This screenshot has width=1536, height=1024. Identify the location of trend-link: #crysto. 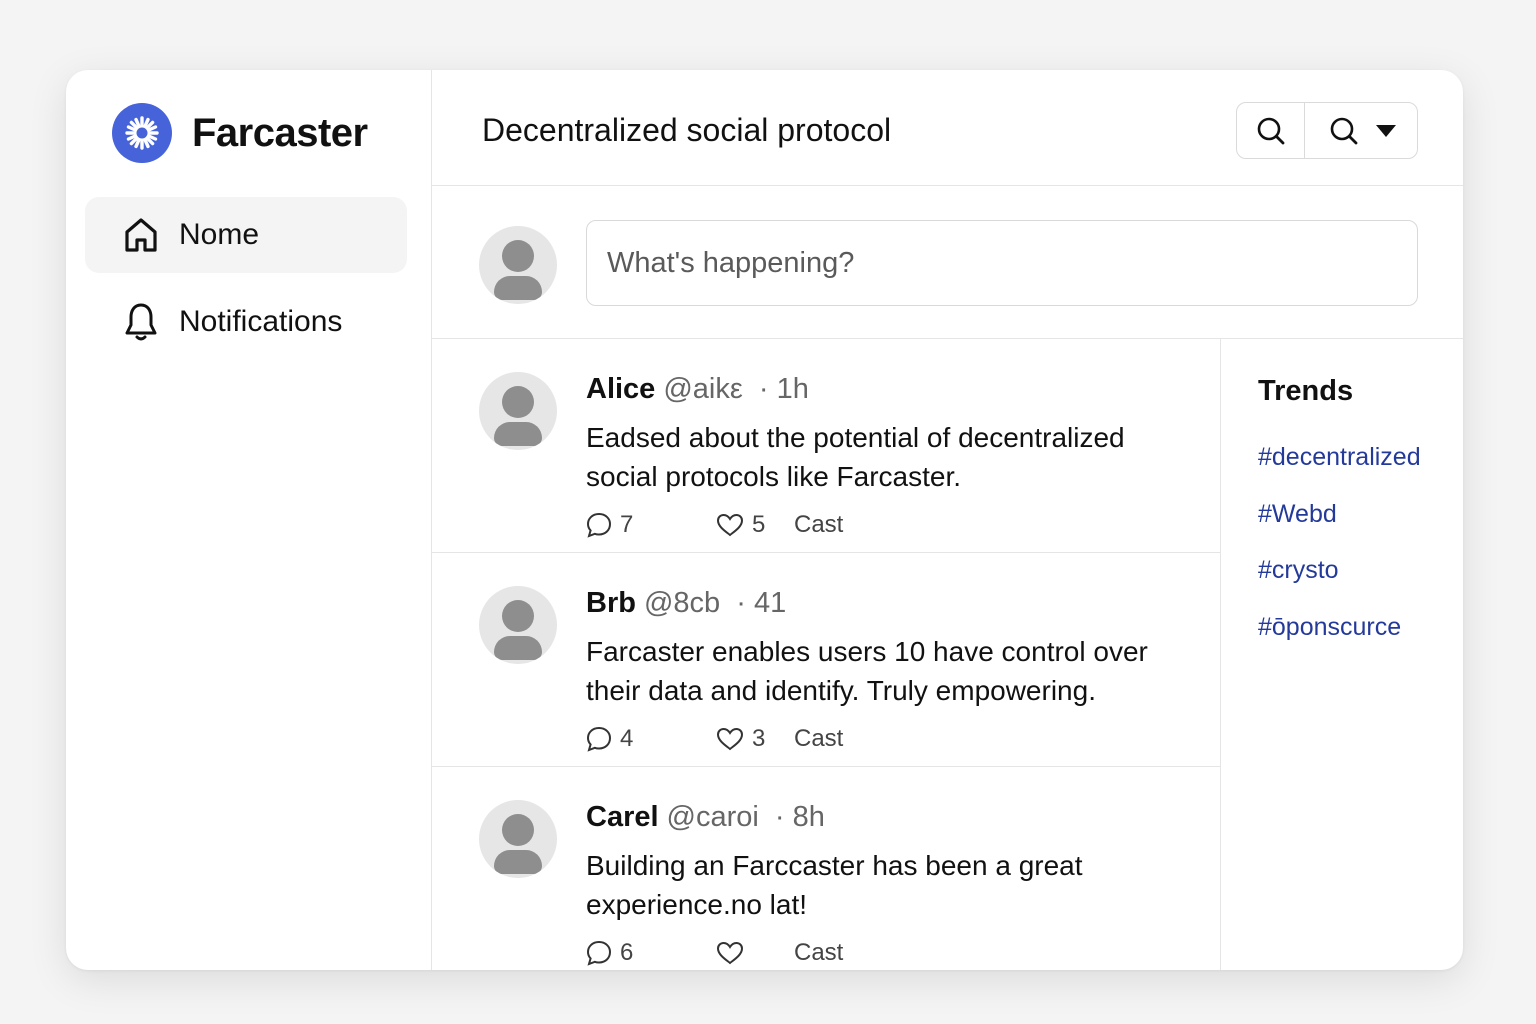
(1298, 570).